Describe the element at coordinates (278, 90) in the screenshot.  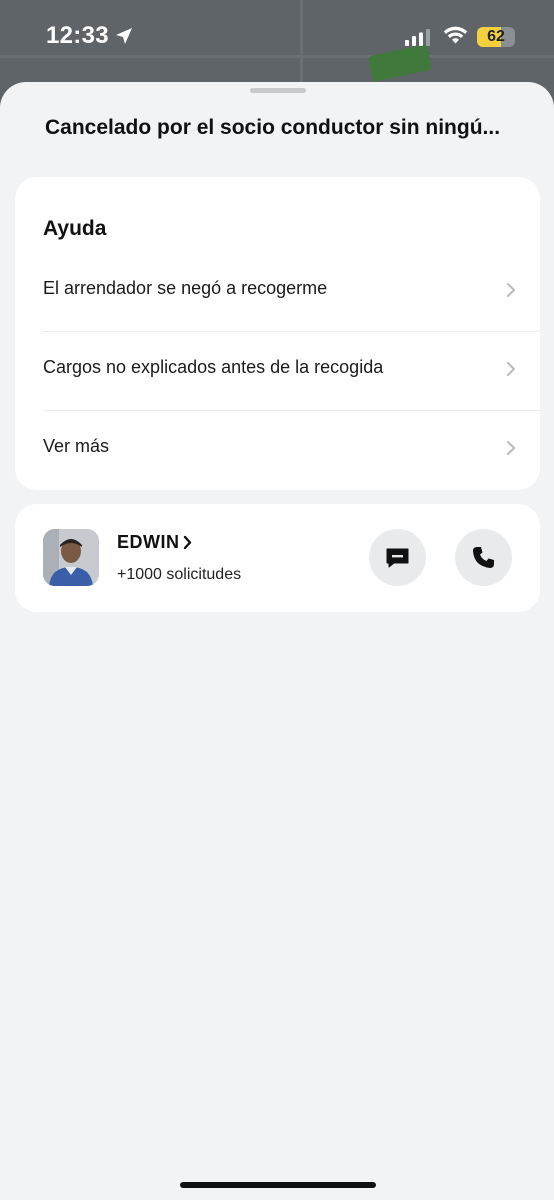
I see `sheet-grabber-handle` at that location.